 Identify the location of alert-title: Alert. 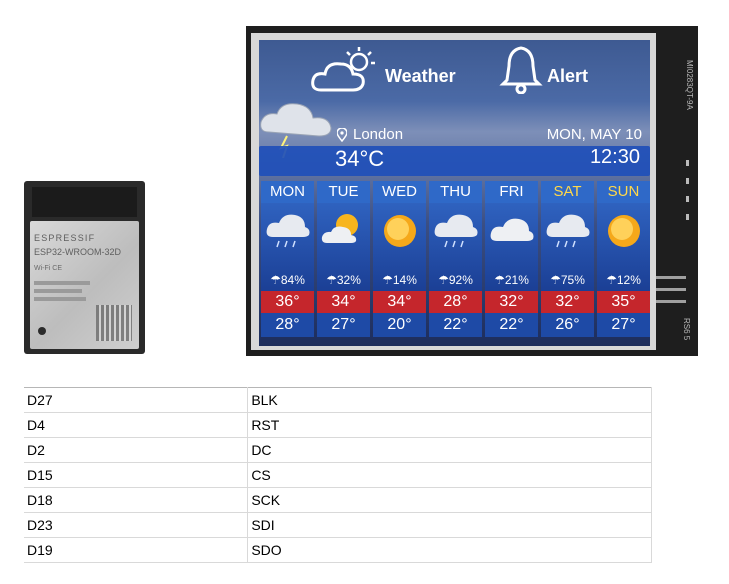
(568, 76).